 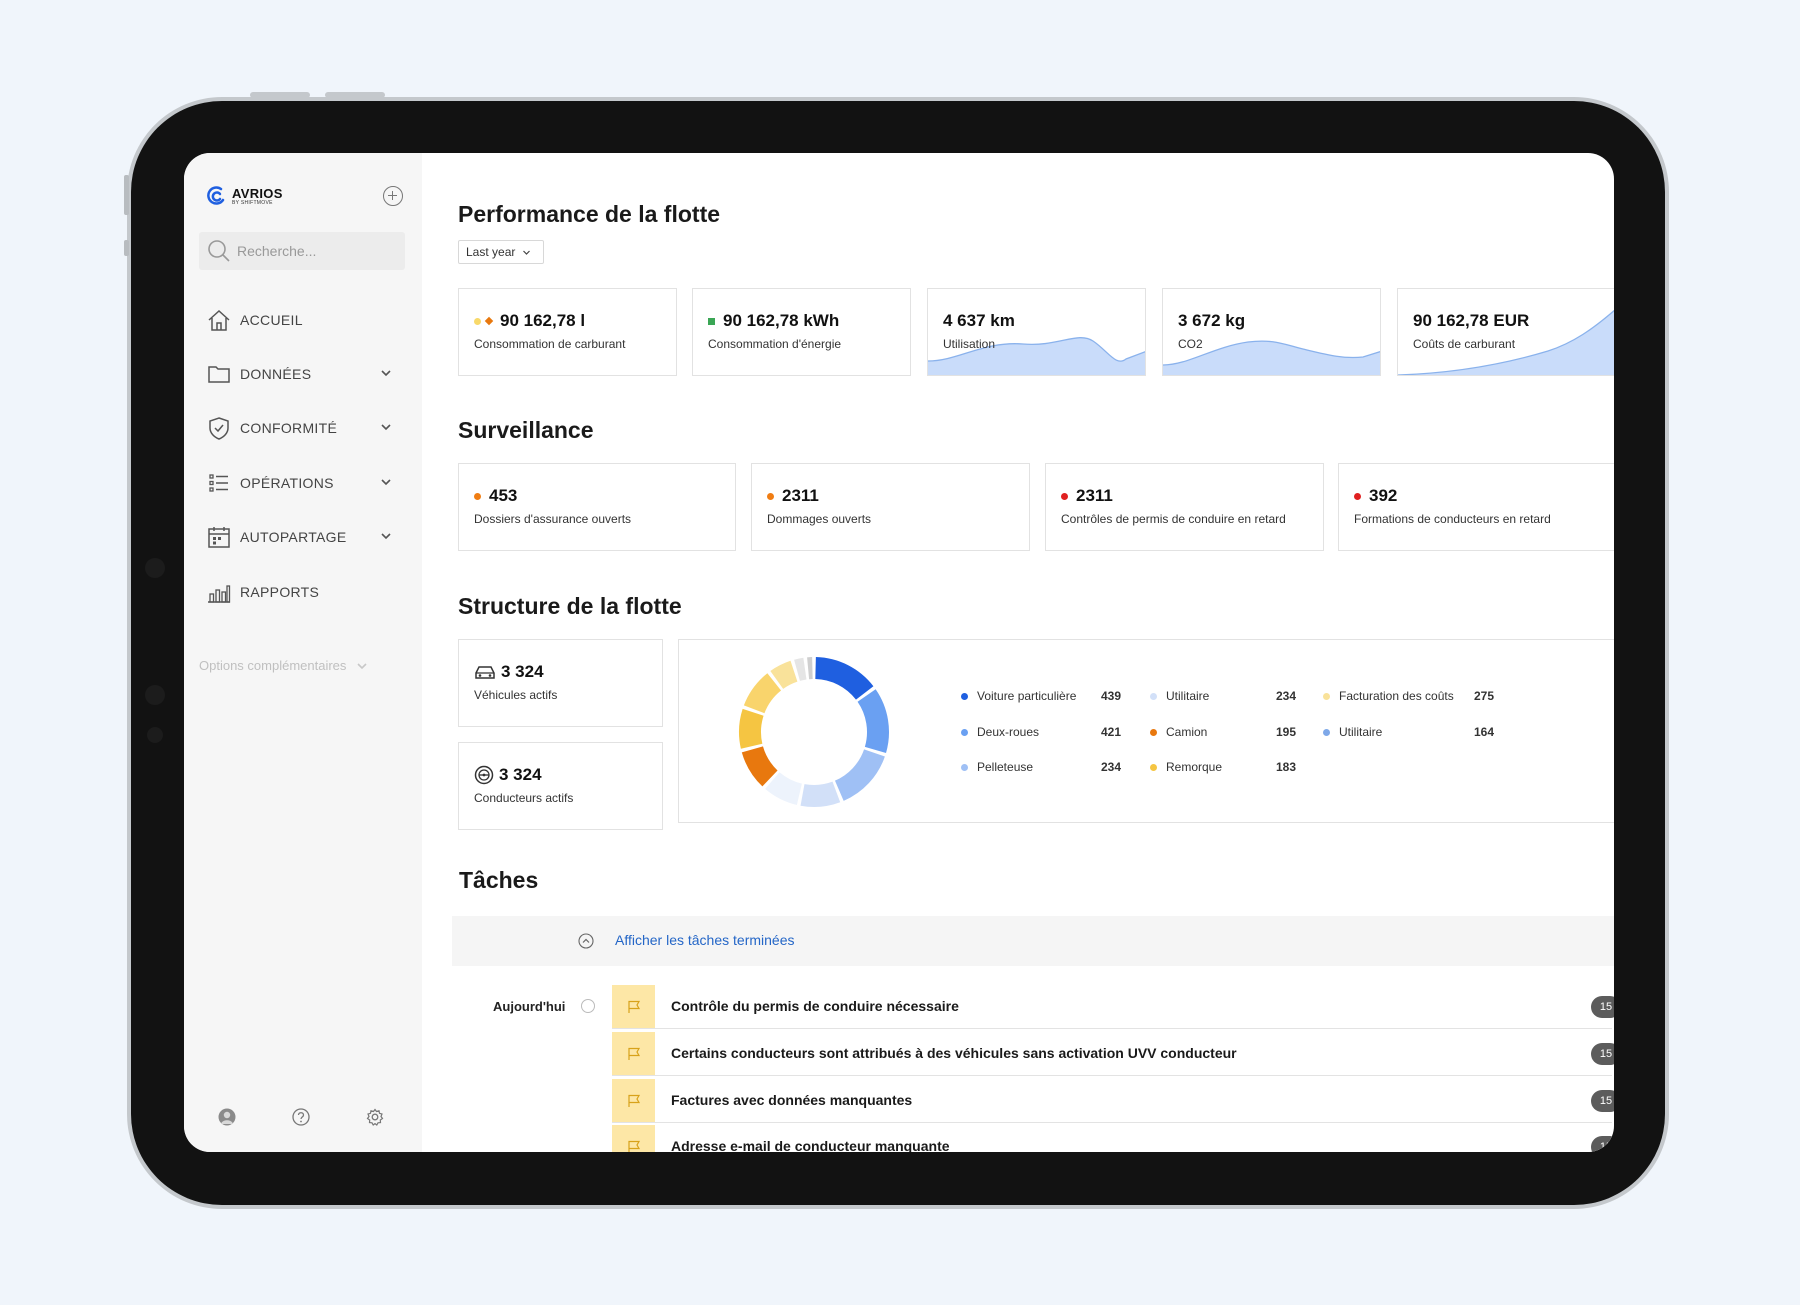 What do you see at coordinates (781, 320) in the screenshot?
I see `kpi-value: 90 162,78 kWh` at bounding box center [781, 320].